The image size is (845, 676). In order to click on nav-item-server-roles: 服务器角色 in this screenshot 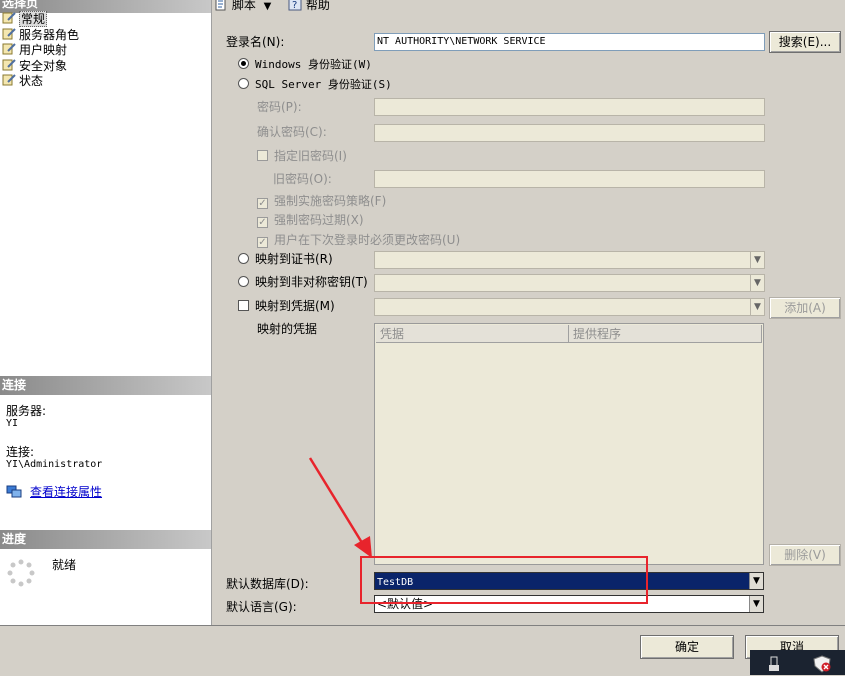, I will do `click(40, 35)`.